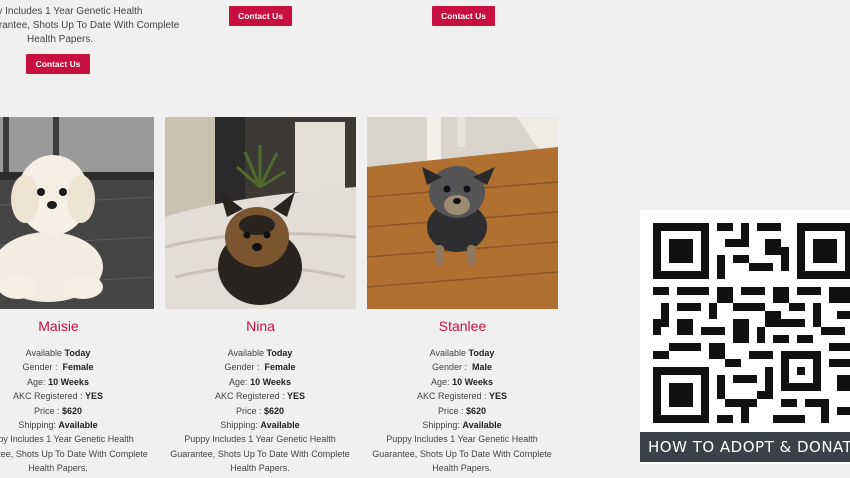  I want to click on prev-card-desc-line3: Health Papers., so click(60, 39).